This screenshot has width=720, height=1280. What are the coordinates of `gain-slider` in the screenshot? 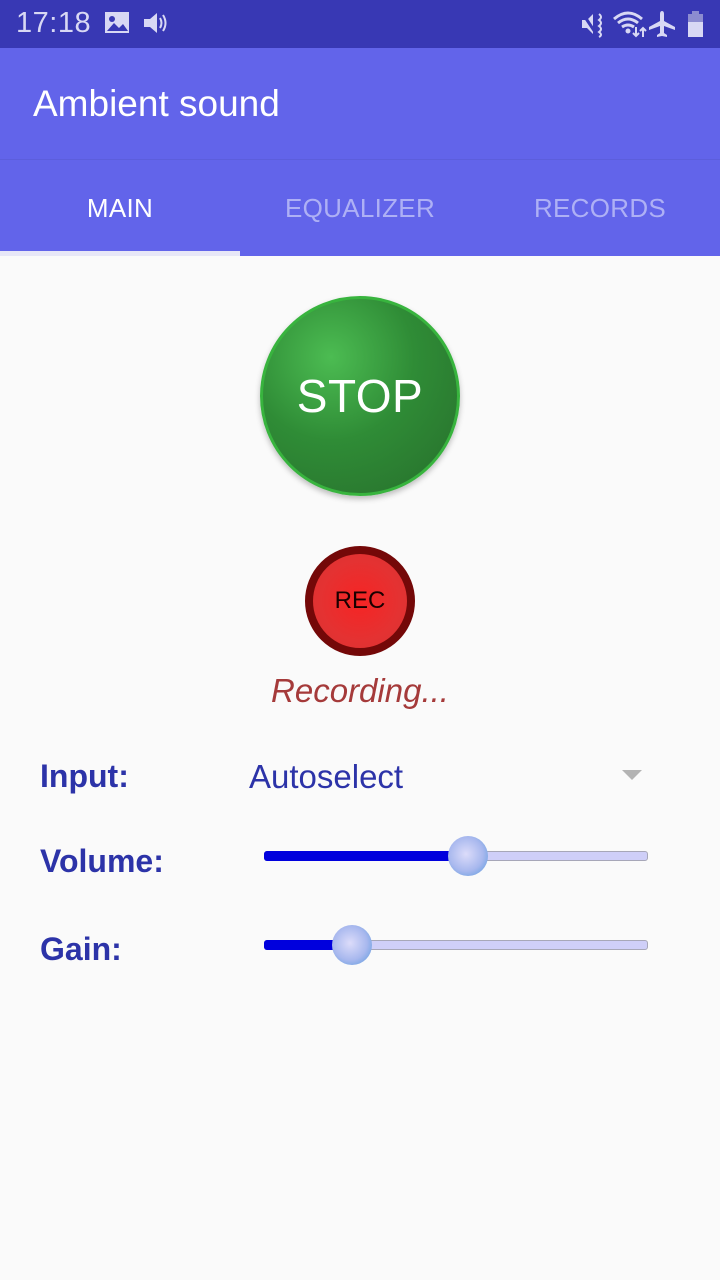 It's located at (456, 945).